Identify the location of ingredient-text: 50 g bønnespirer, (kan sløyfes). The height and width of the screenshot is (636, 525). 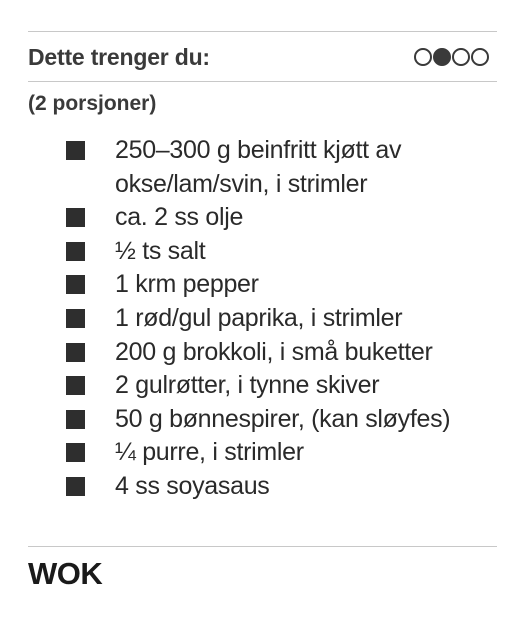
(283, 418).